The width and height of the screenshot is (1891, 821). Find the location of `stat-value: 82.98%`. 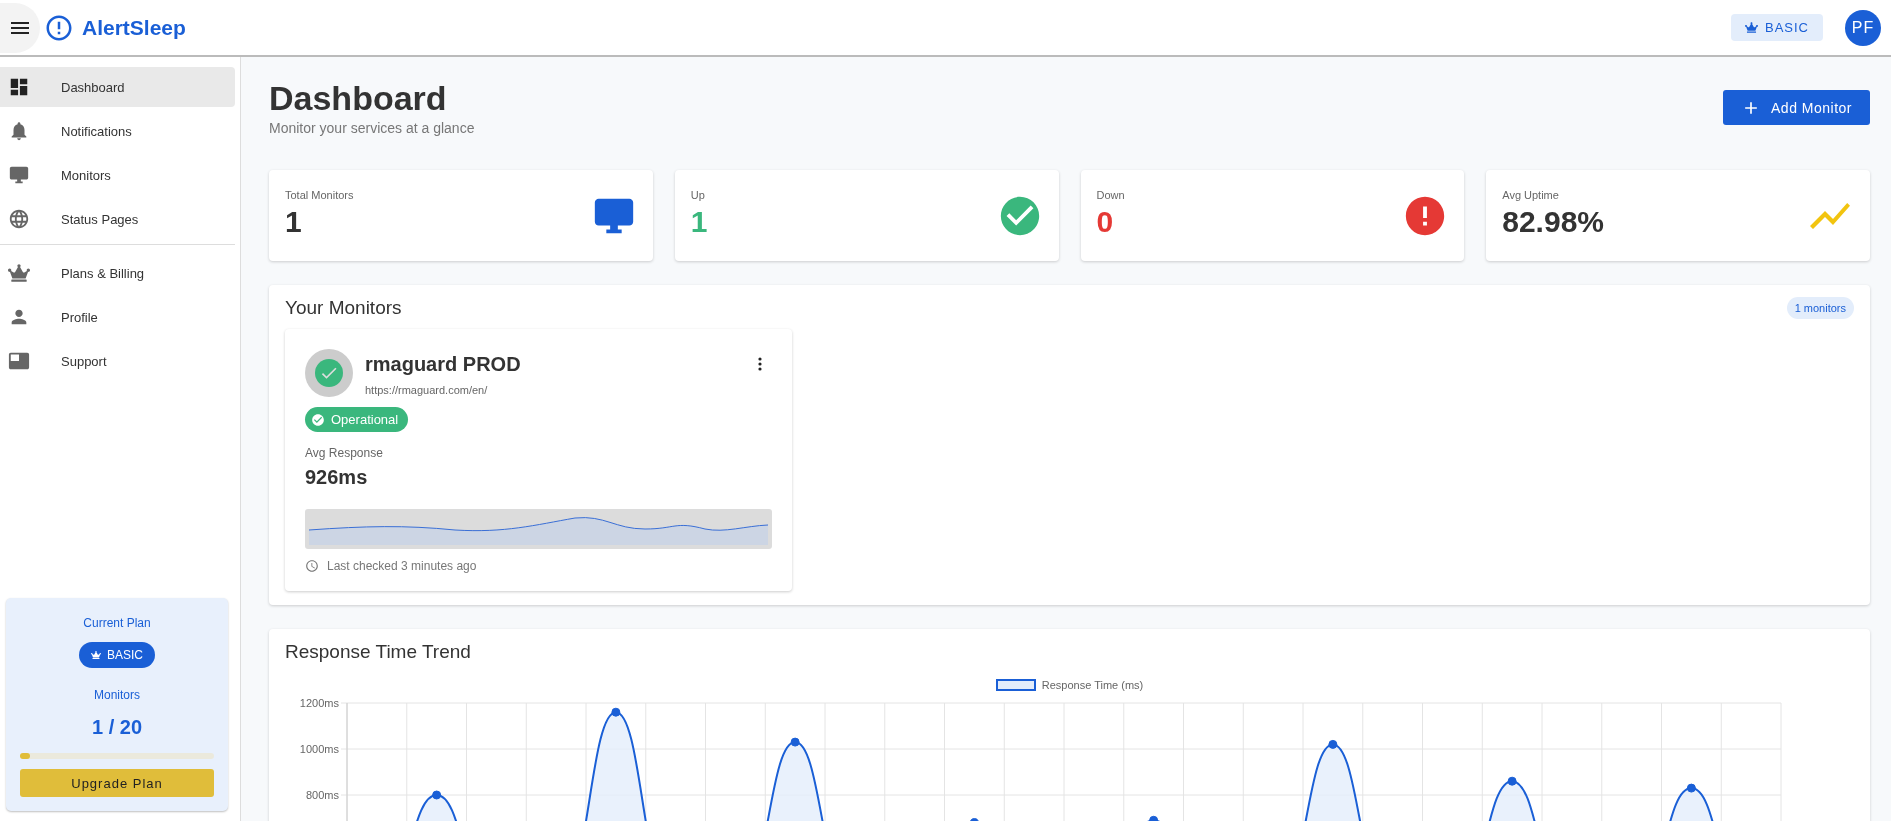

stat-value: 82.98% is located at coordinates (1553, 222).